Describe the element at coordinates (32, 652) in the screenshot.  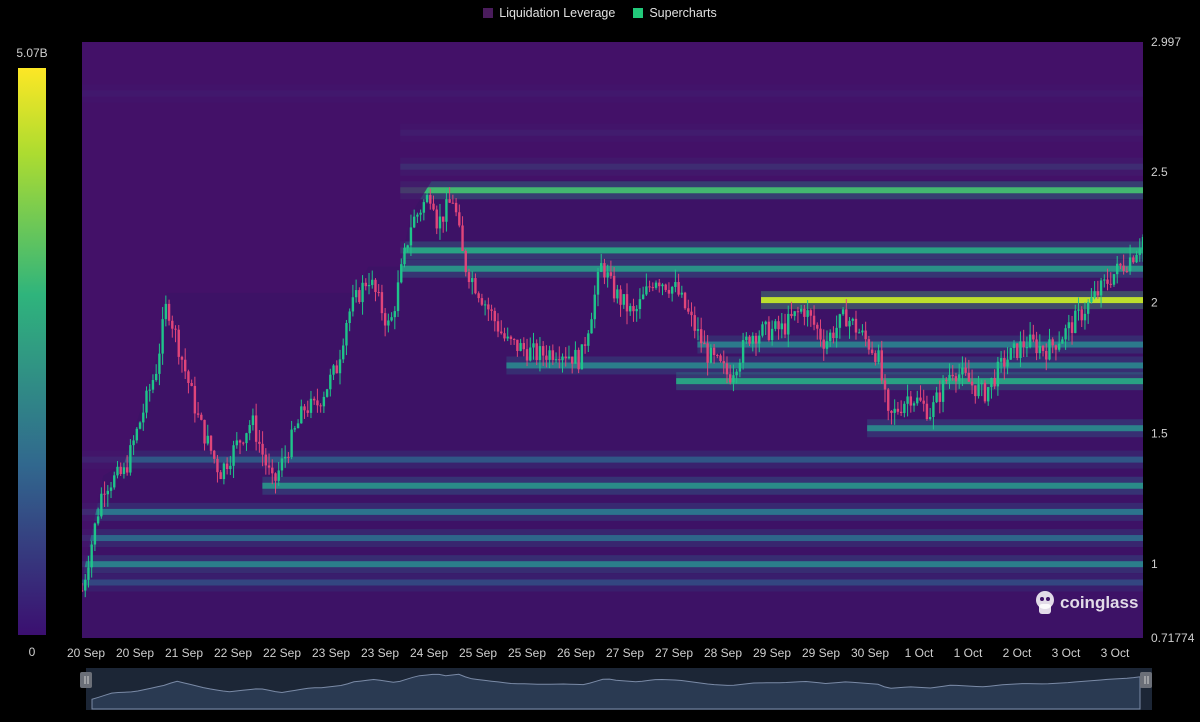
I see `colorbar-min-label: 0` at that location.